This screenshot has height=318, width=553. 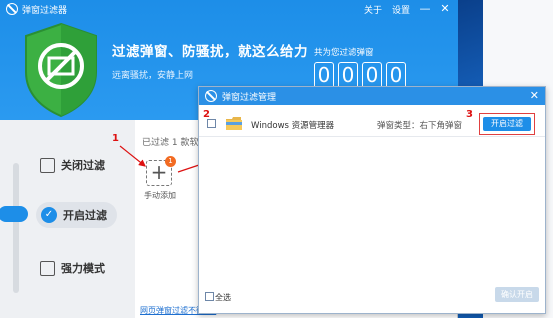 I want to click on folder-icon, so click(x=234, y=123).